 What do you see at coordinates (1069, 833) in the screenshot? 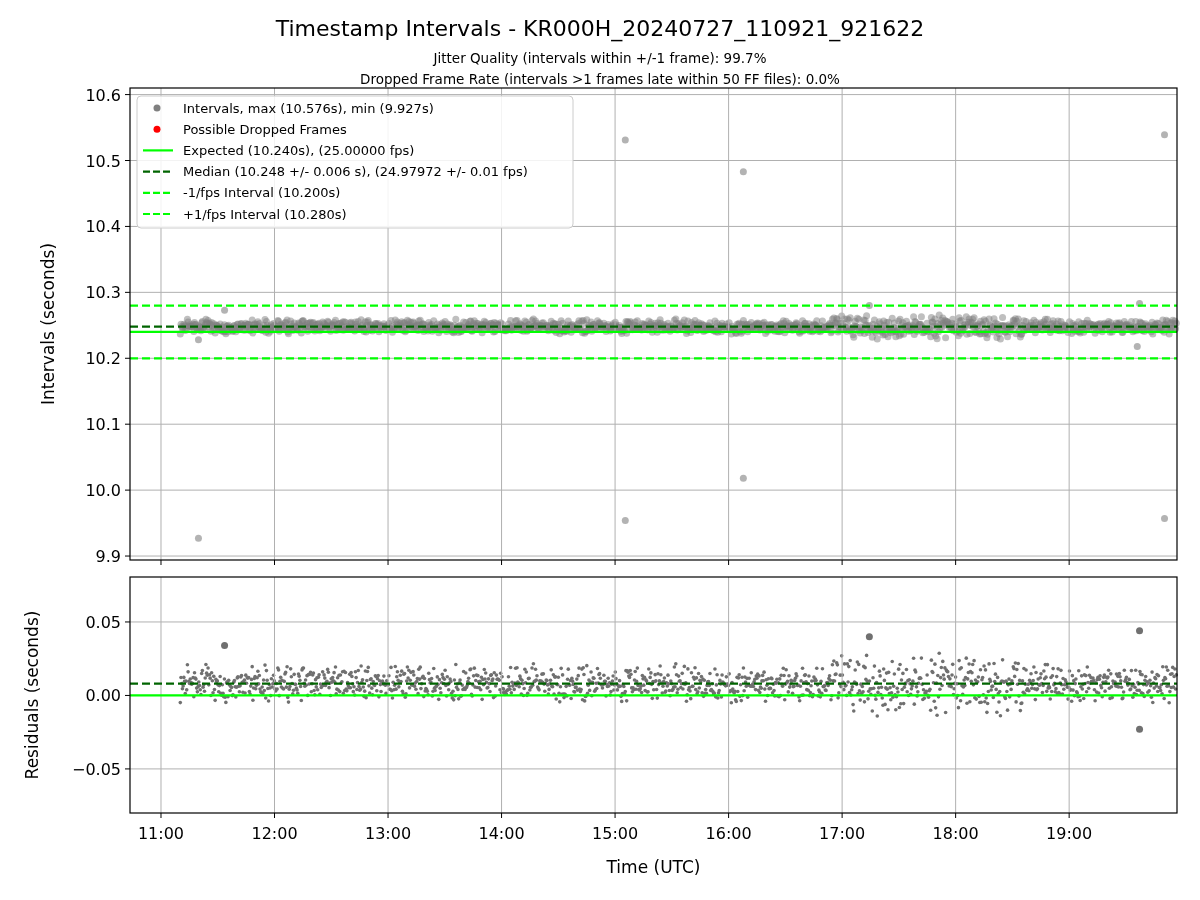
I see `x-tick-label: 19:00` at bounding box center [1069, 833].